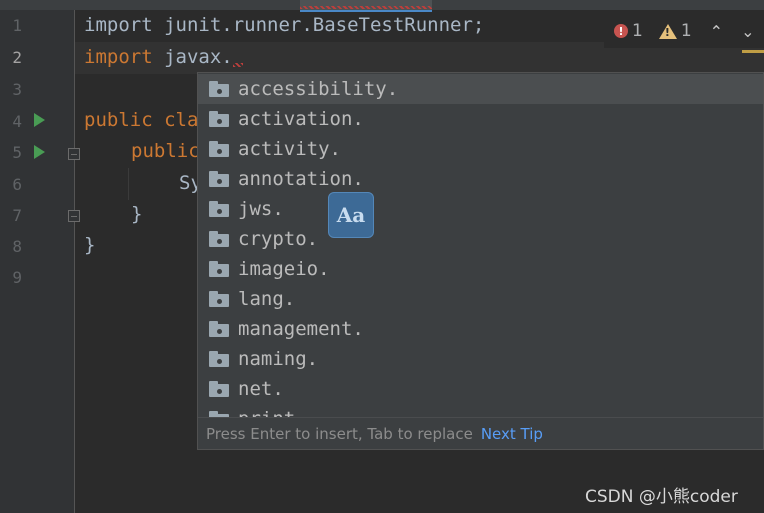 The width and height of the screenshot is (764, 513). I want to click on completion-label: imageio., so click(284, 269).